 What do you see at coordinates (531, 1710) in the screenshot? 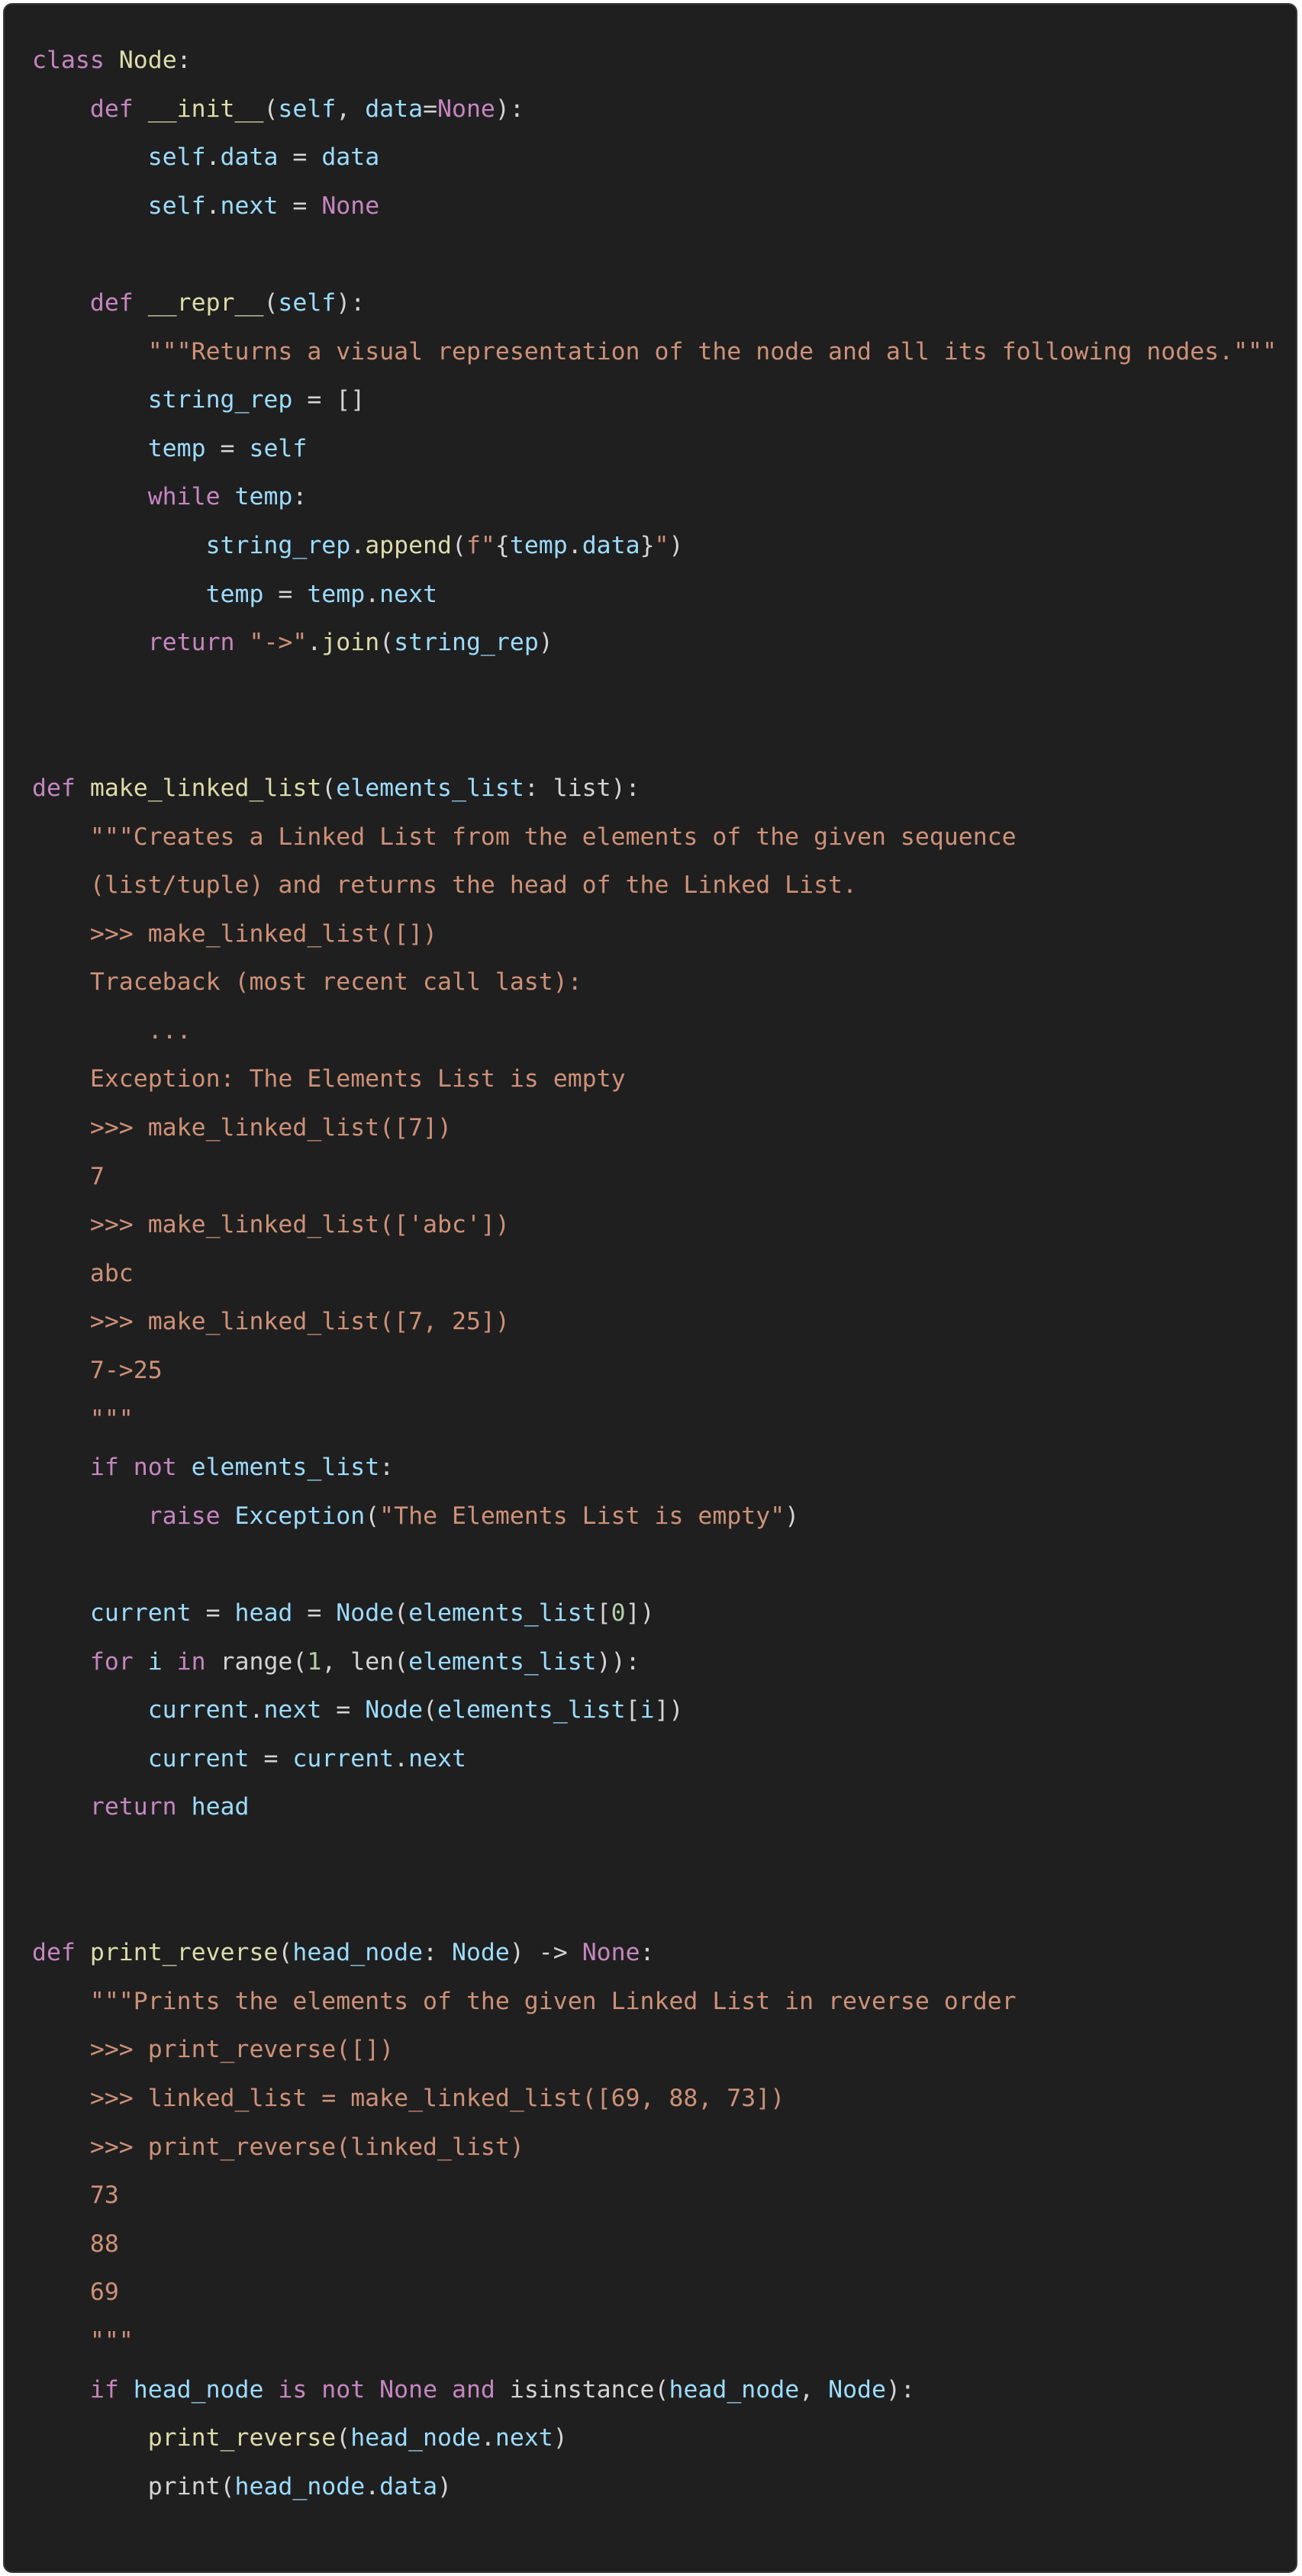
I see `code-token: elements_list` at bounding box center [531, 1710].